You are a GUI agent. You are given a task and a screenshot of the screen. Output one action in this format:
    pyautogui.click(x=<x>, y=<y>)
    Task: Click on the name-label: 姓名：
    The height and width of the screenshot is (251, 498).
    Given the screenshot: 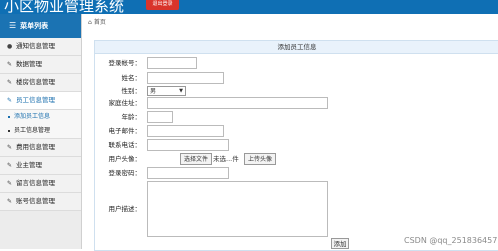 What is the action you would take?
    pyautogui.click(x=131, y=78)
    